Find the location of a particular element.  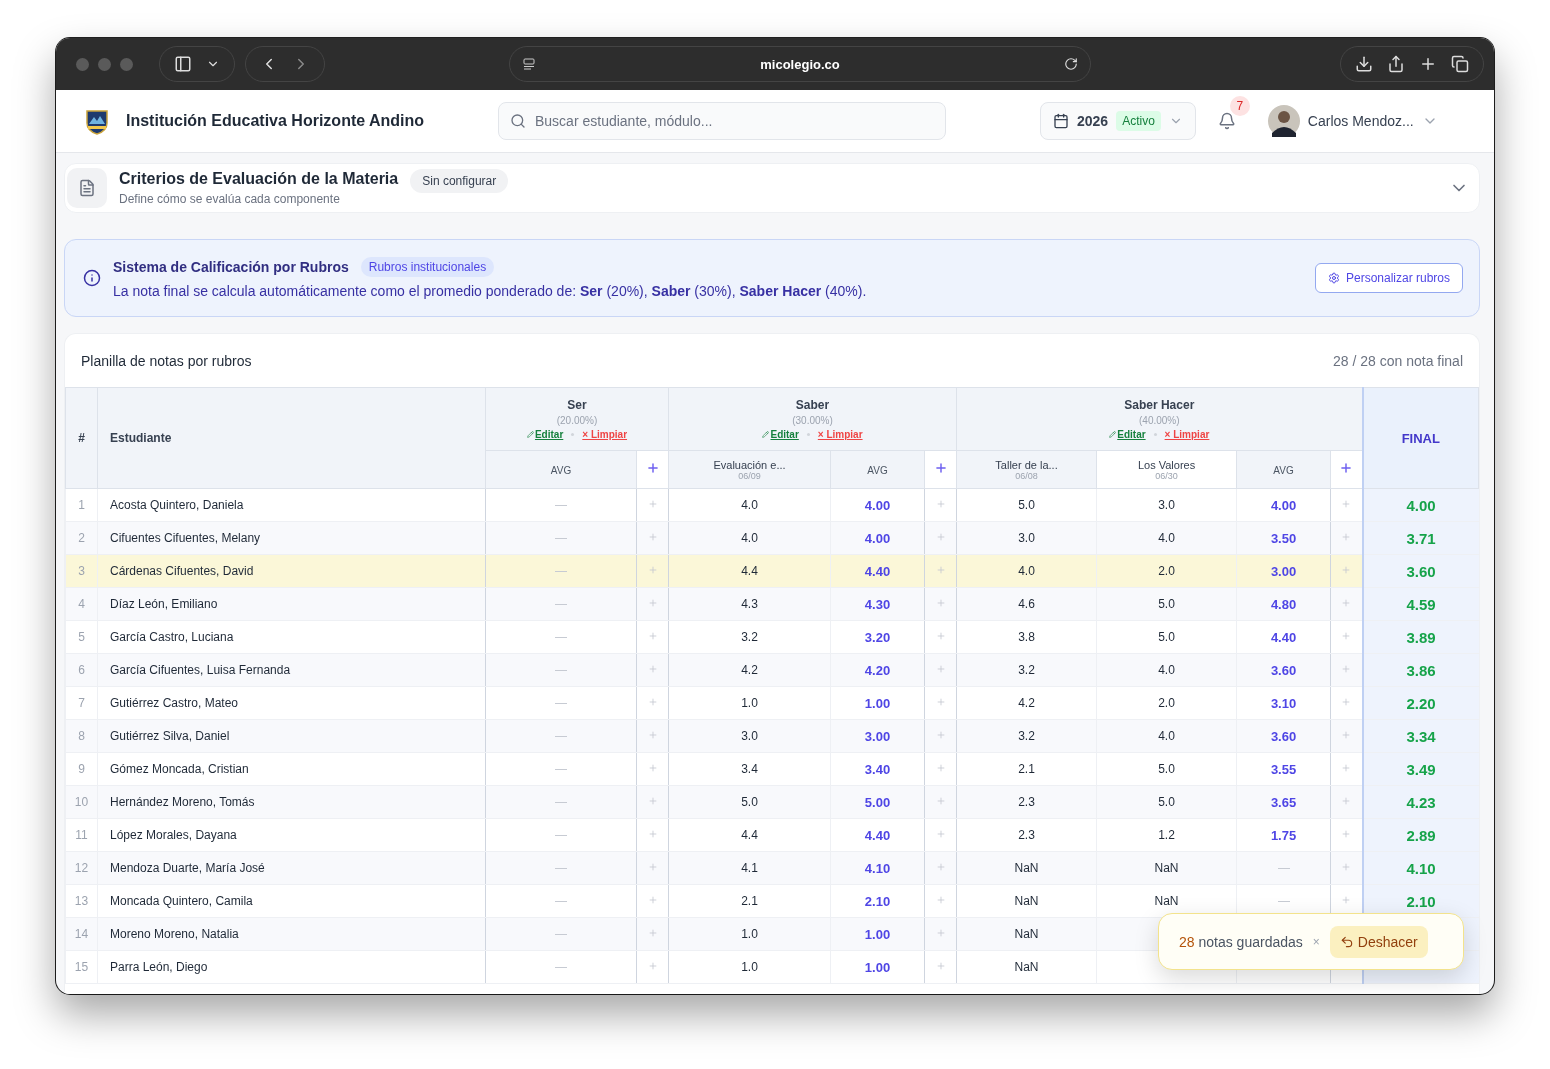

clear-link: × Limpiar is located at coordinates (605, 434).